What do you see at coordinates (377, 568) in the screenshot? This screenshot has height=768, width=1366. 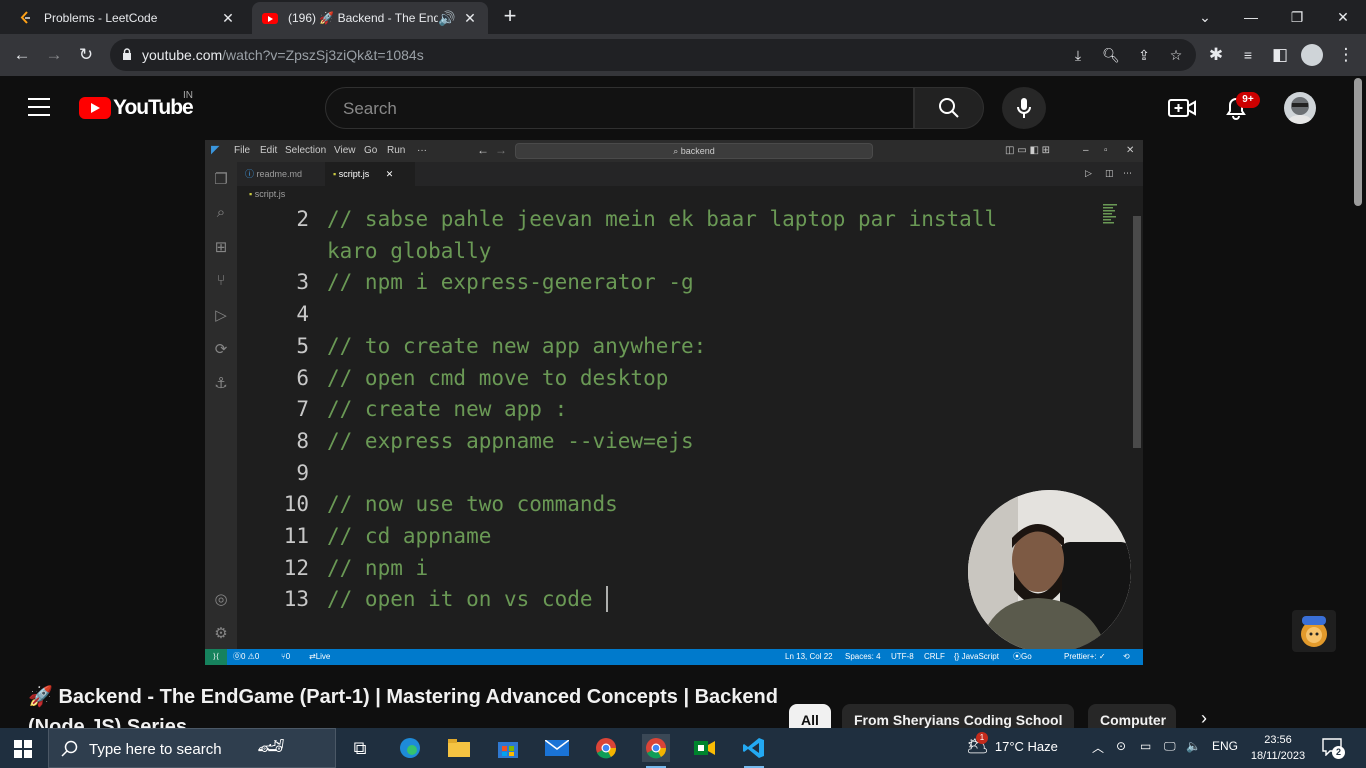 I see `code-line: // npm i` at bounding box center [377, 568].